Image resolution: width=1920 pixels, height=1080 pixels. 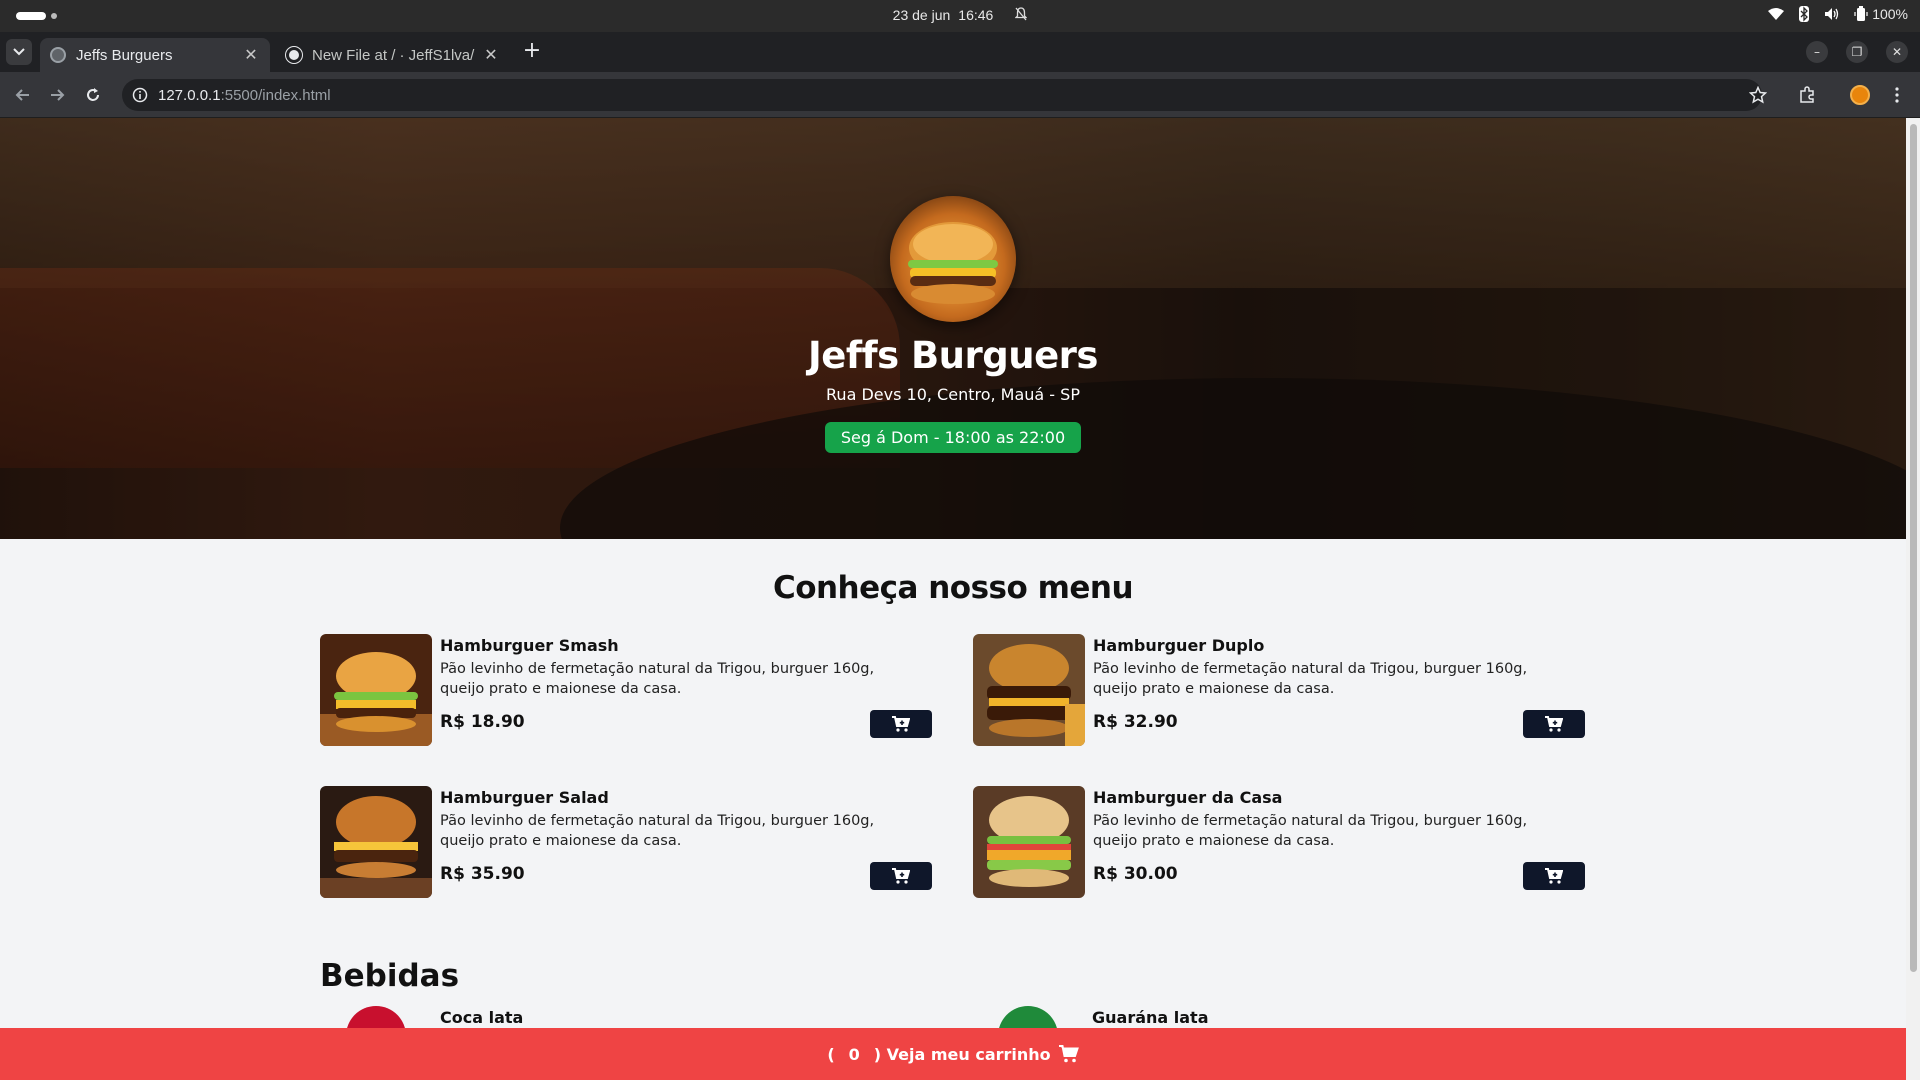 What do you see at coordinates (953, 437) in the screenshot?
I see `opening-hours-badge: Seg á Dom - 18:00 as 22:00` at bounding box center [953, 437].